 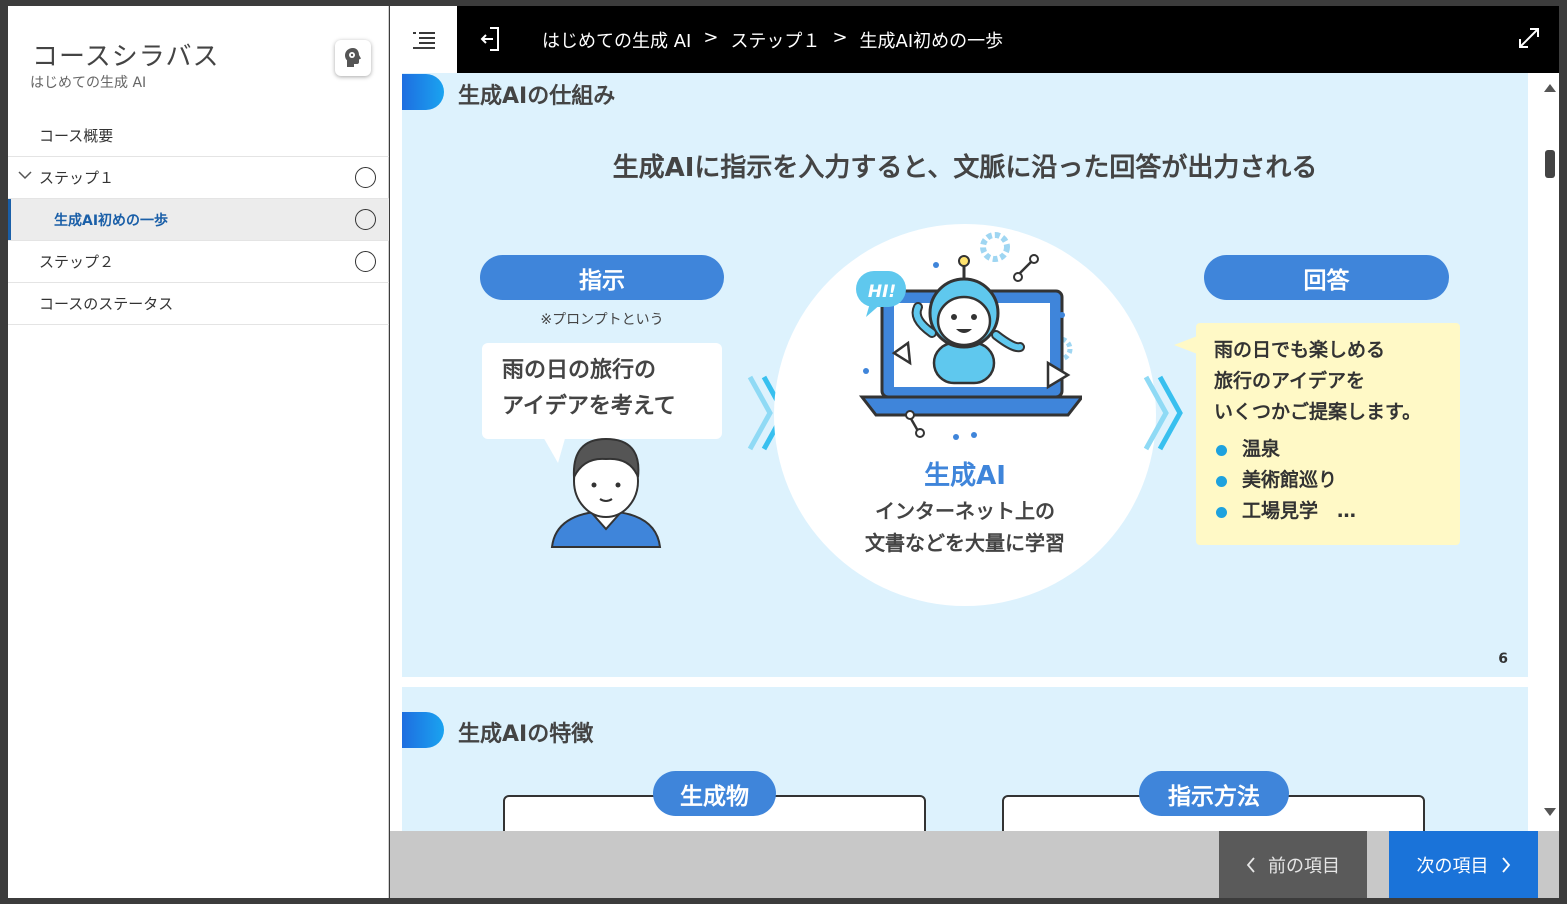 I want to click on answer-label: 回答, so click(x=1326, y=277).